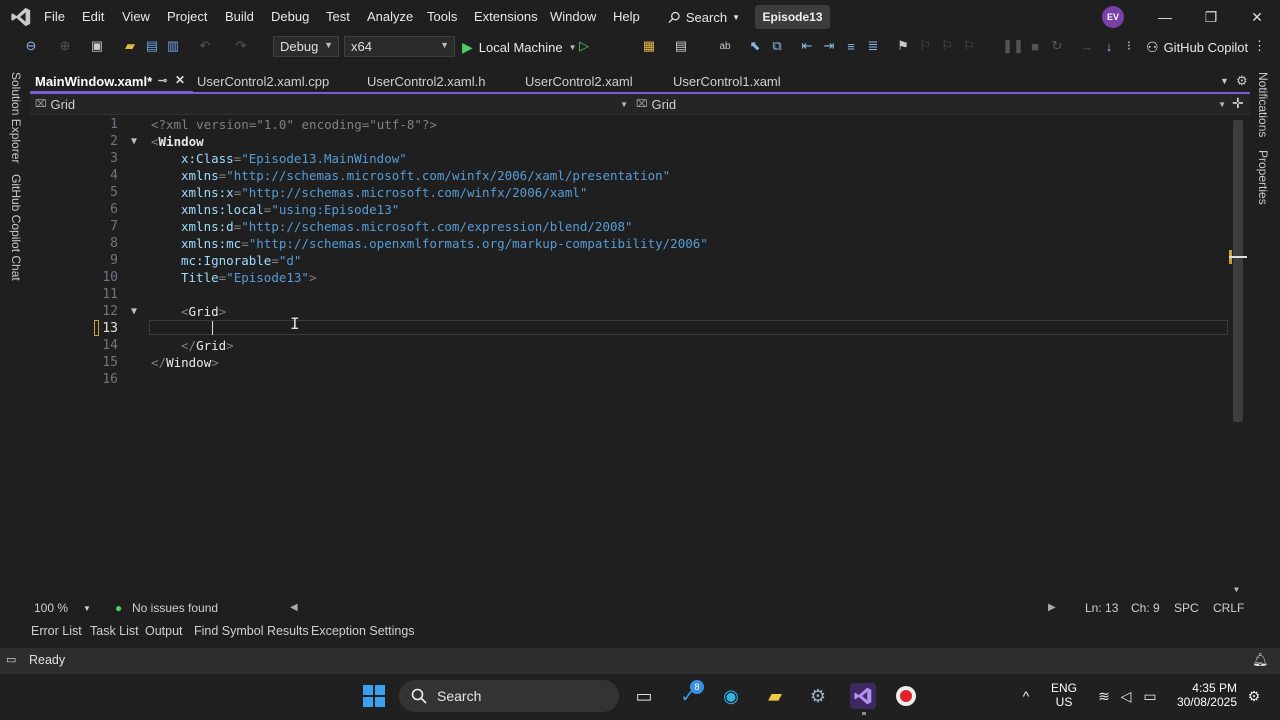 The height and width of the screenshot is (720, 1280). Describe the element at coordinates (1197, 47) in the screenshot. I see `github-copilot-button: ⚇ GitHub Copilot` at that location.